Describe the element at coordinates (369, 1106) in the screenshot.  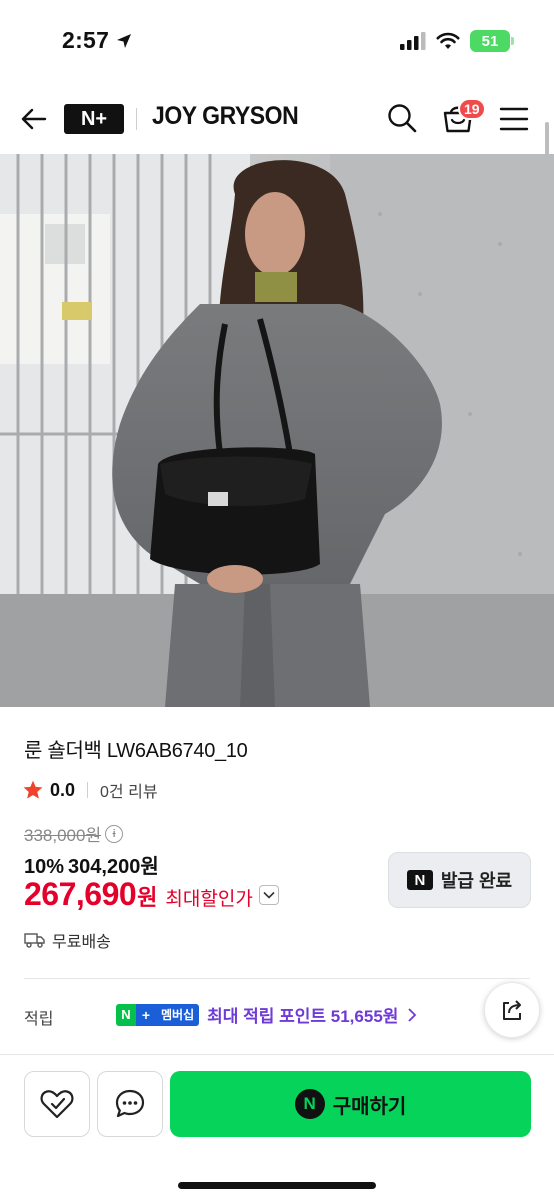
I see `buy-button-label: 구매하기` at that location.